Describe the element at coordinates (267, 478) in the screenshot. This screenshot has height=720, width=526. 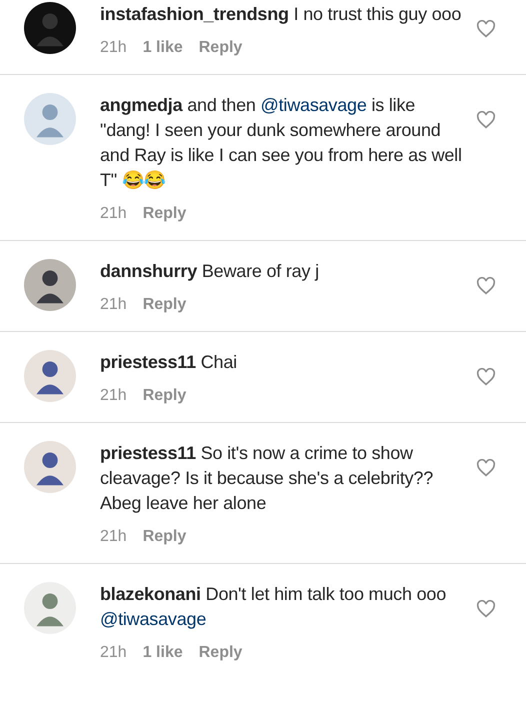
I see `comment-text: priestess11 So it's now a crime to show cleavage? Is it because she's a celebrity?? Abeg leave her alone` at that location.